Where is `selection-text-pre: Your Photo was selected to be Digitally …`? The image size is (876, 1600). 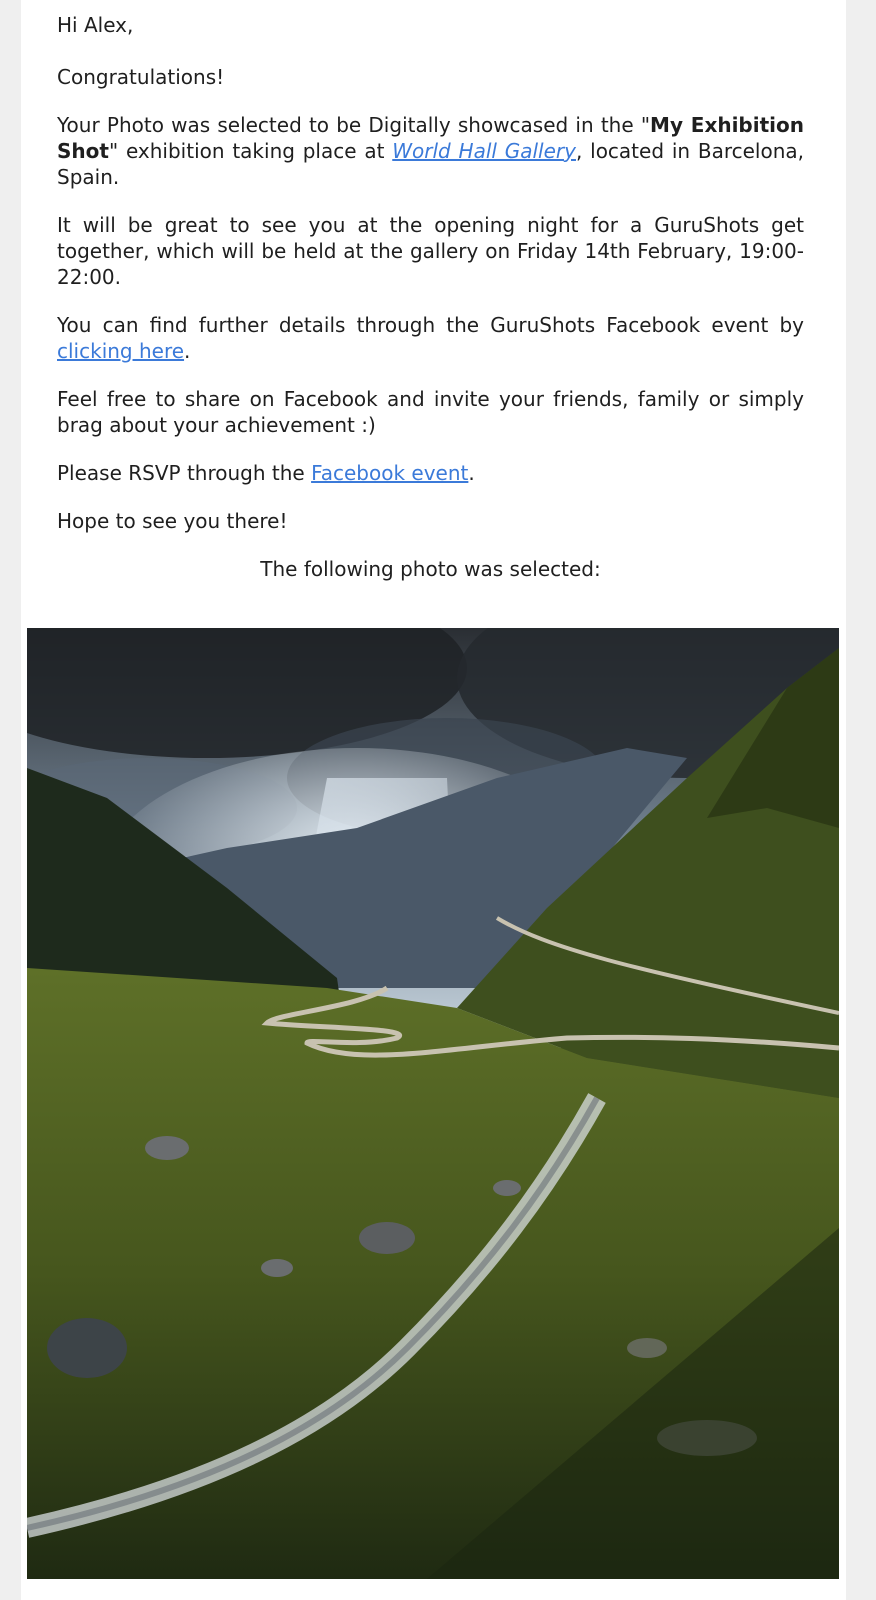 selection-text-pre: Your Photo was selected to be Digitally … is located at coordinates (354, 125).